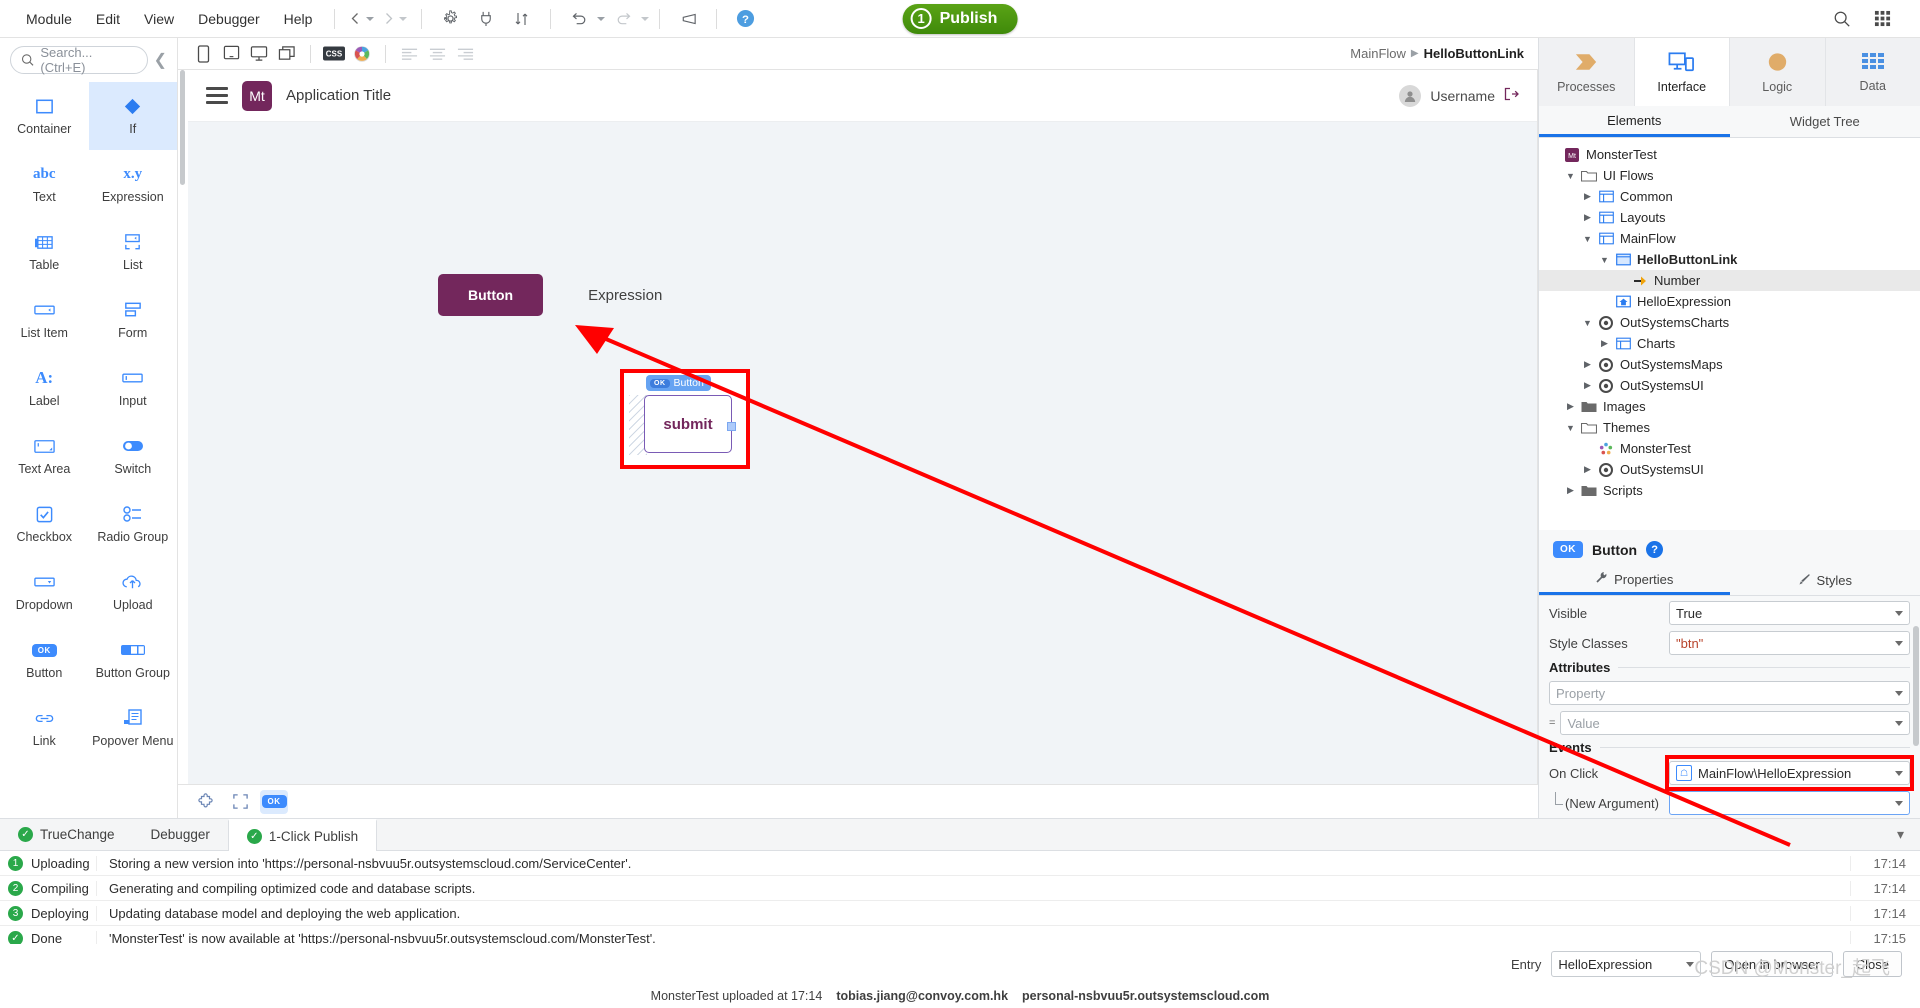 Image resolution: width=1920 pixels, height=1008 pixels. I want to click on grid-icon, so click(1882, 19).